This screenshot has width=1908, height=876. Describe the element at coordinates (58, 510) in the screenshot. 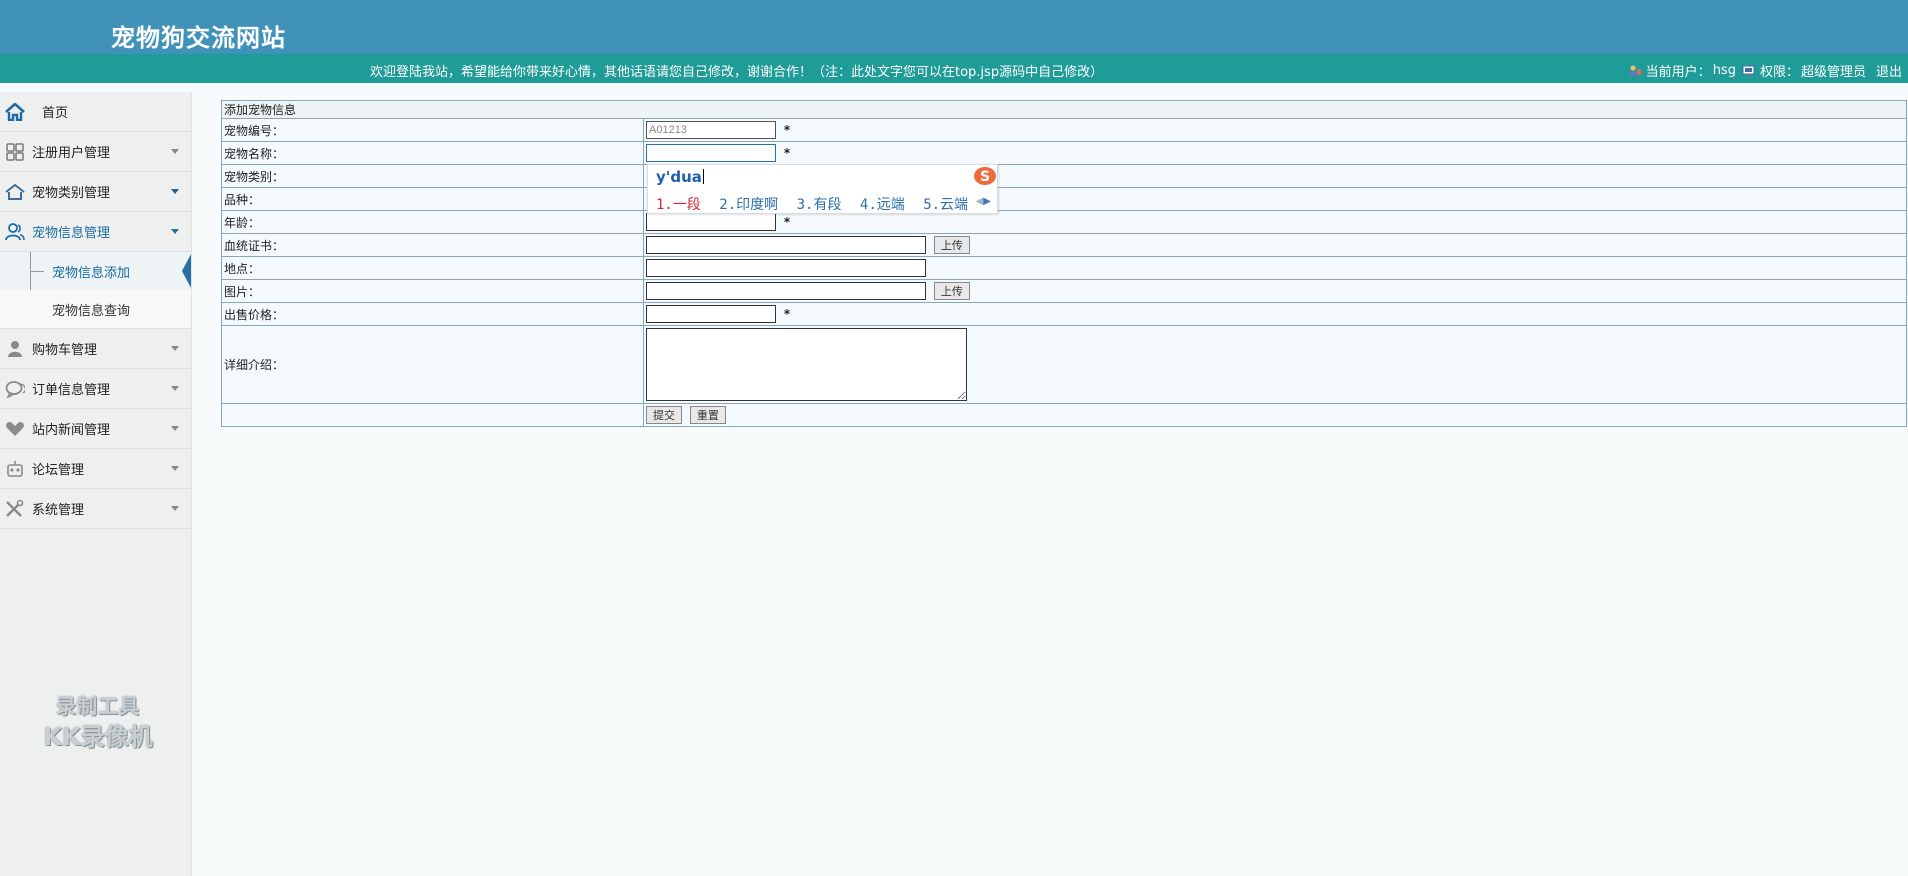

I see `sidebar-item-label: 系统管理` at that location.